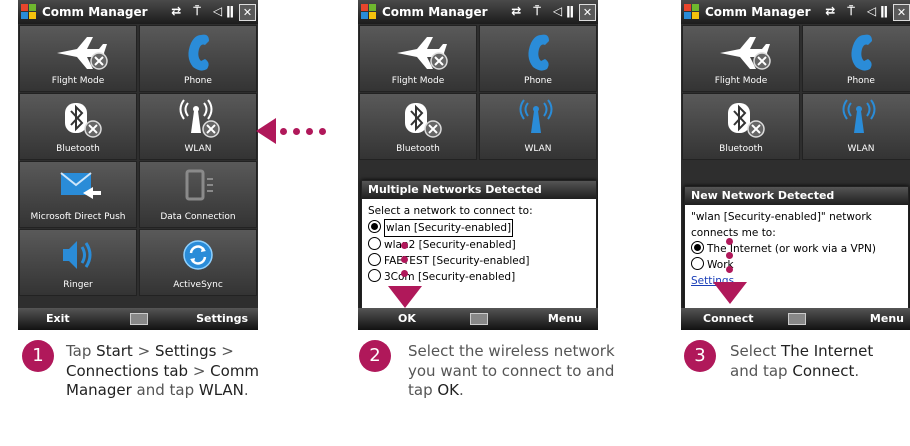 The width and height of the screenshot is (910, 446). I want to click on step-text: Select, so click(756, 351).